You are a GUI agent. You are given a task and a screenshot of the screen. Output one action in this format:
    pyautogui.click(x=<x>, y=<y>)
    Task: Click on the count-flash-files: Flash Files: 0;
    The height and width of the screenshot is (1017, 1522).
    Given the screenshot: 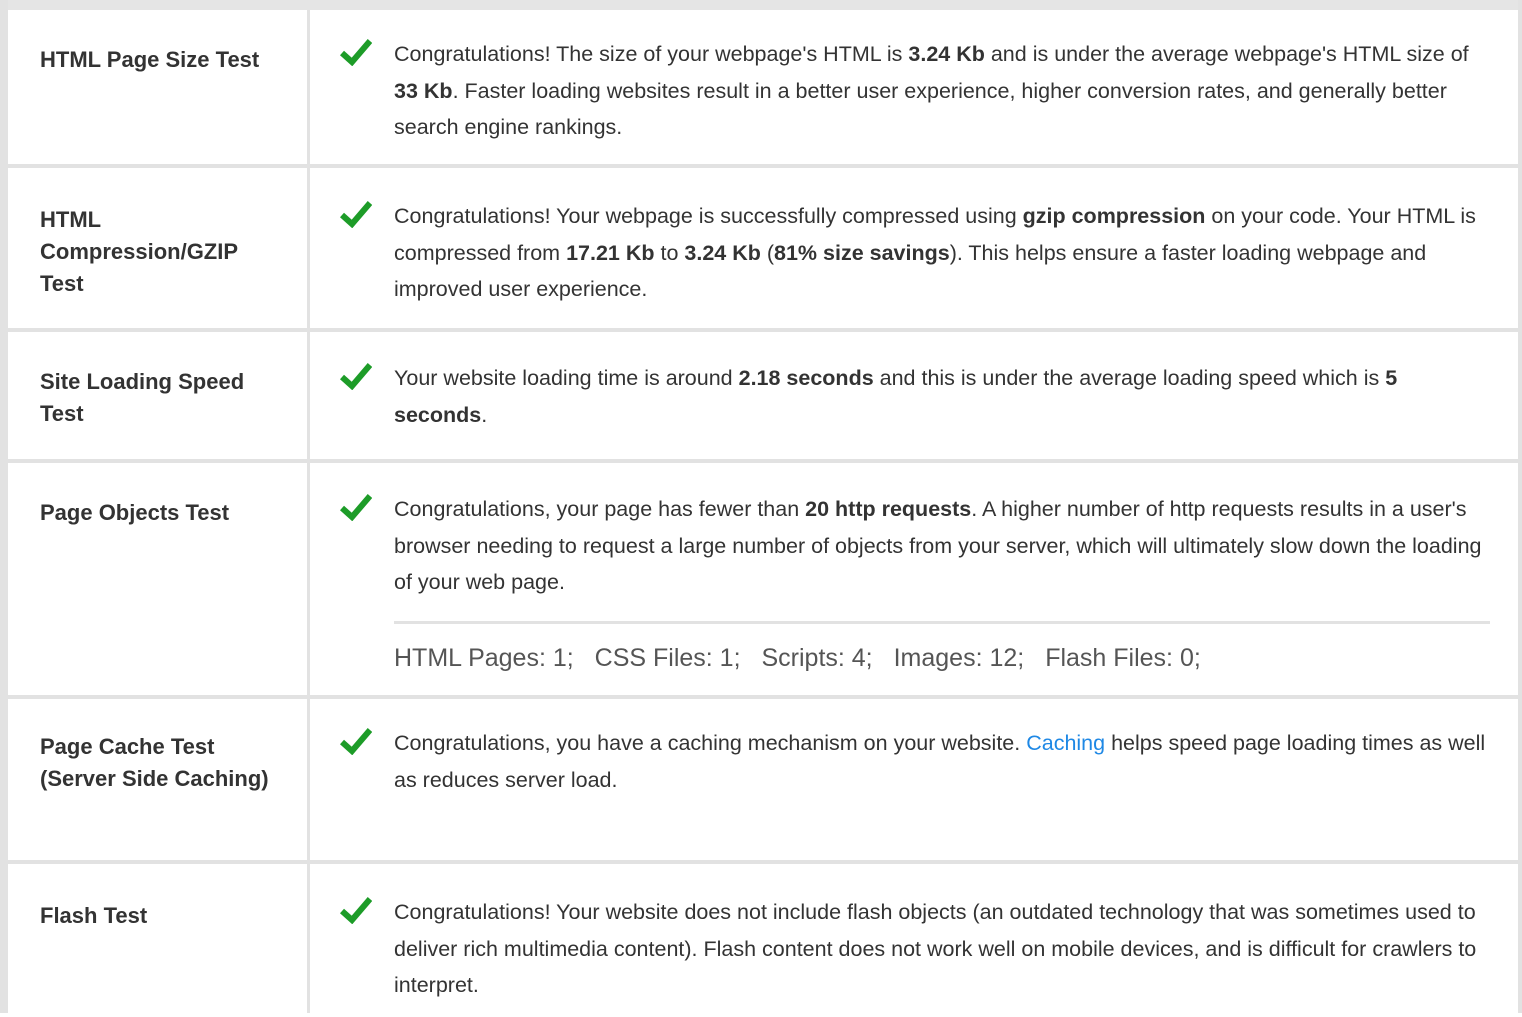 What is the action you would take?
    pyautogui.click(x=1123, y=657)
    